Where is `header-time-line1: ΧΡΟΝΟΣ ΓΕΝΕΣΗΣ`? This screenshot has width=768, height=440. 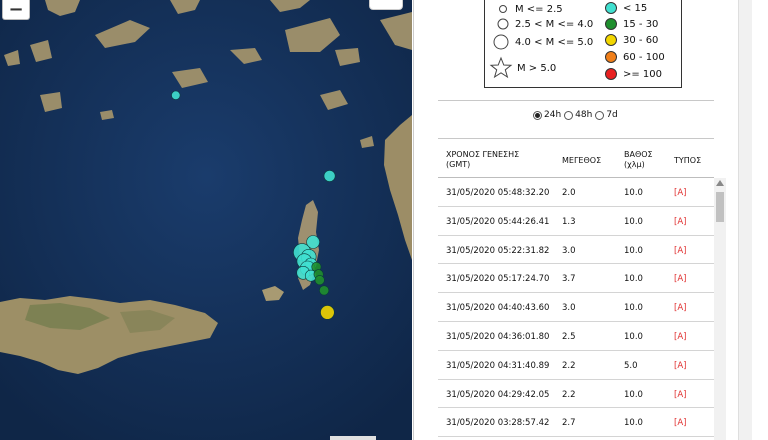
header-time-line1: ΧΡΟΝΟΣ ΓΕΝΕΣΗΣ is located at coordinates (483, 154).